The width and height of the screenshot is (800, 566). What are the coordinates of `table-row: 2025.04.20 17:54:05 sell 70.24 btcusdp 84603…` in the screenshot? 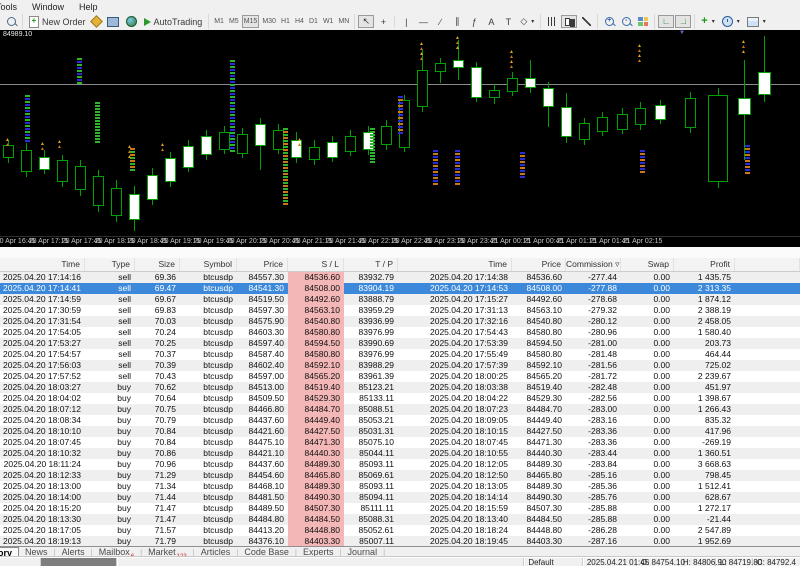 It's located at (400, 332).